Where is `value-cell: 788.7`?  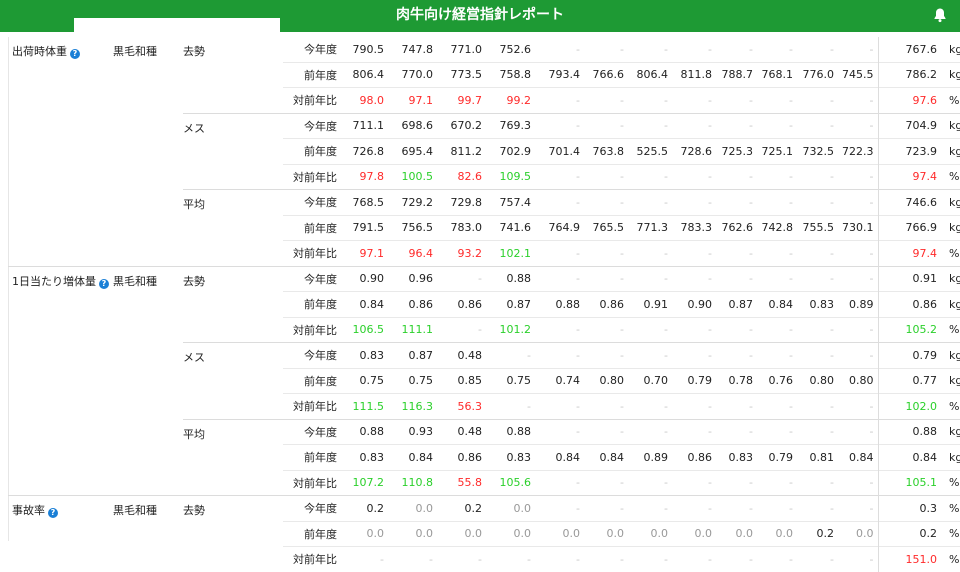
value-cell: 788.7 is located at coordinates (736, 74).